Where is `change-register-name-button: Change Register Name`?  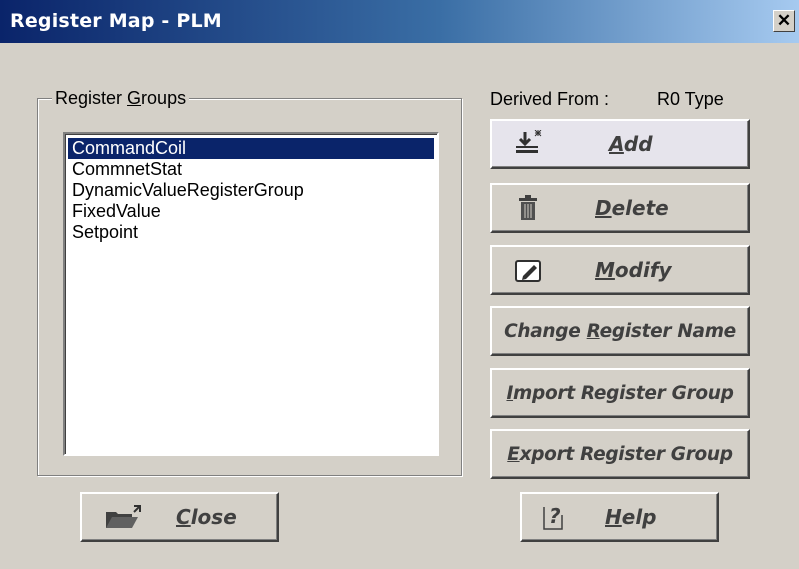
change-register-name-button: Change Register Name is located at coordinates (620, 331).